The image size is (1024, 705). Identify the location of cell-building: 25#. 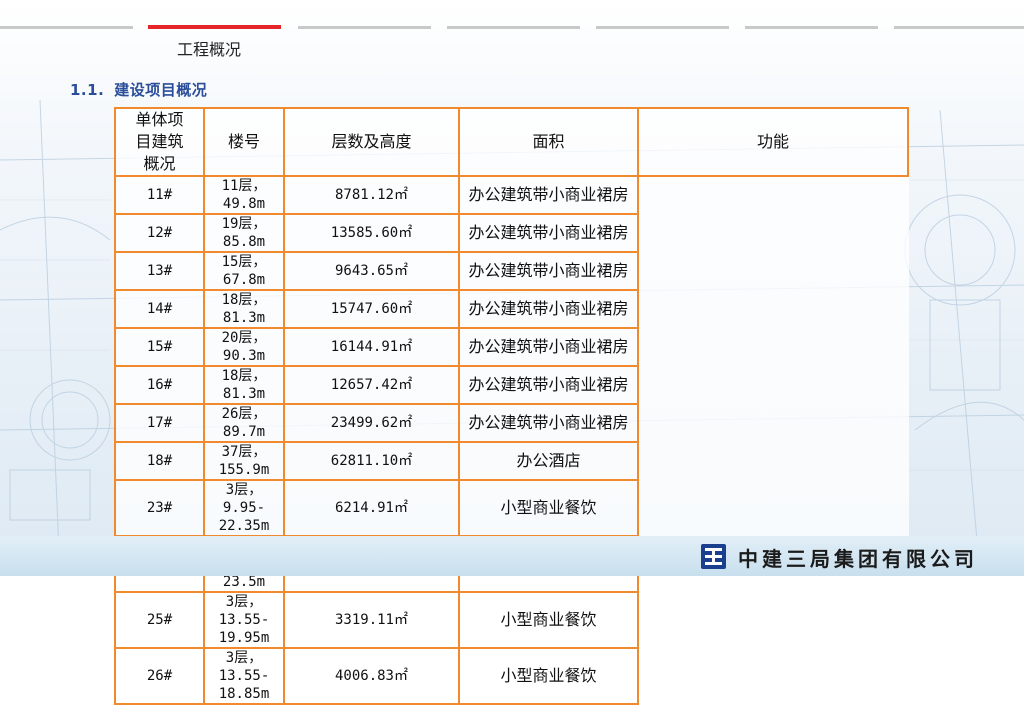
(159, 620).